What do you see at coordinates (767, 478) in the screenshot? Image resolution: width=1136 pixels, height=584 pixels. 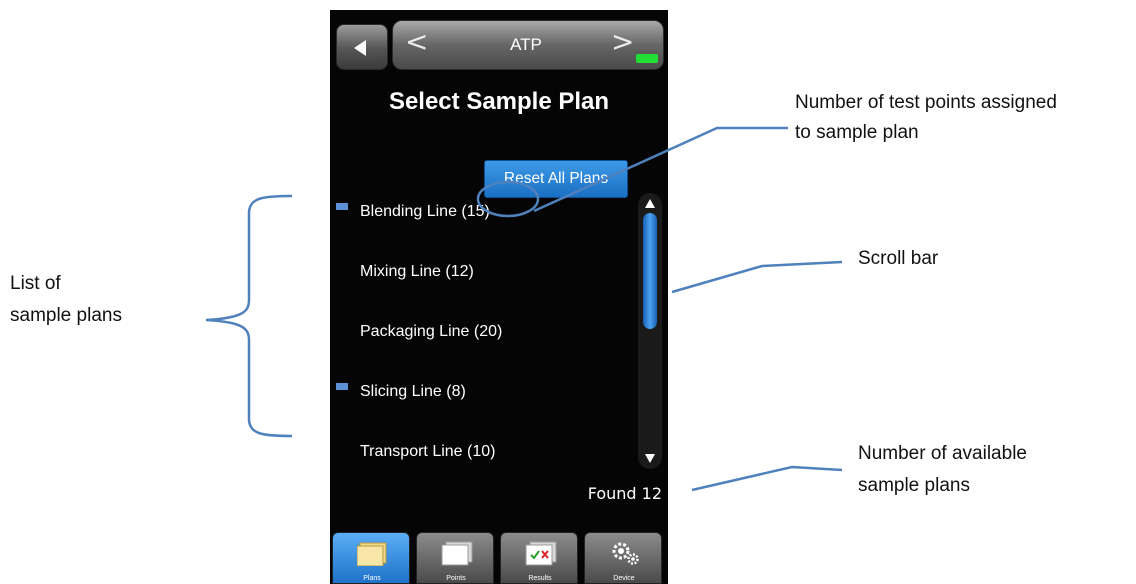 I see `found-pointer-line` at bounding box center [767, 478].